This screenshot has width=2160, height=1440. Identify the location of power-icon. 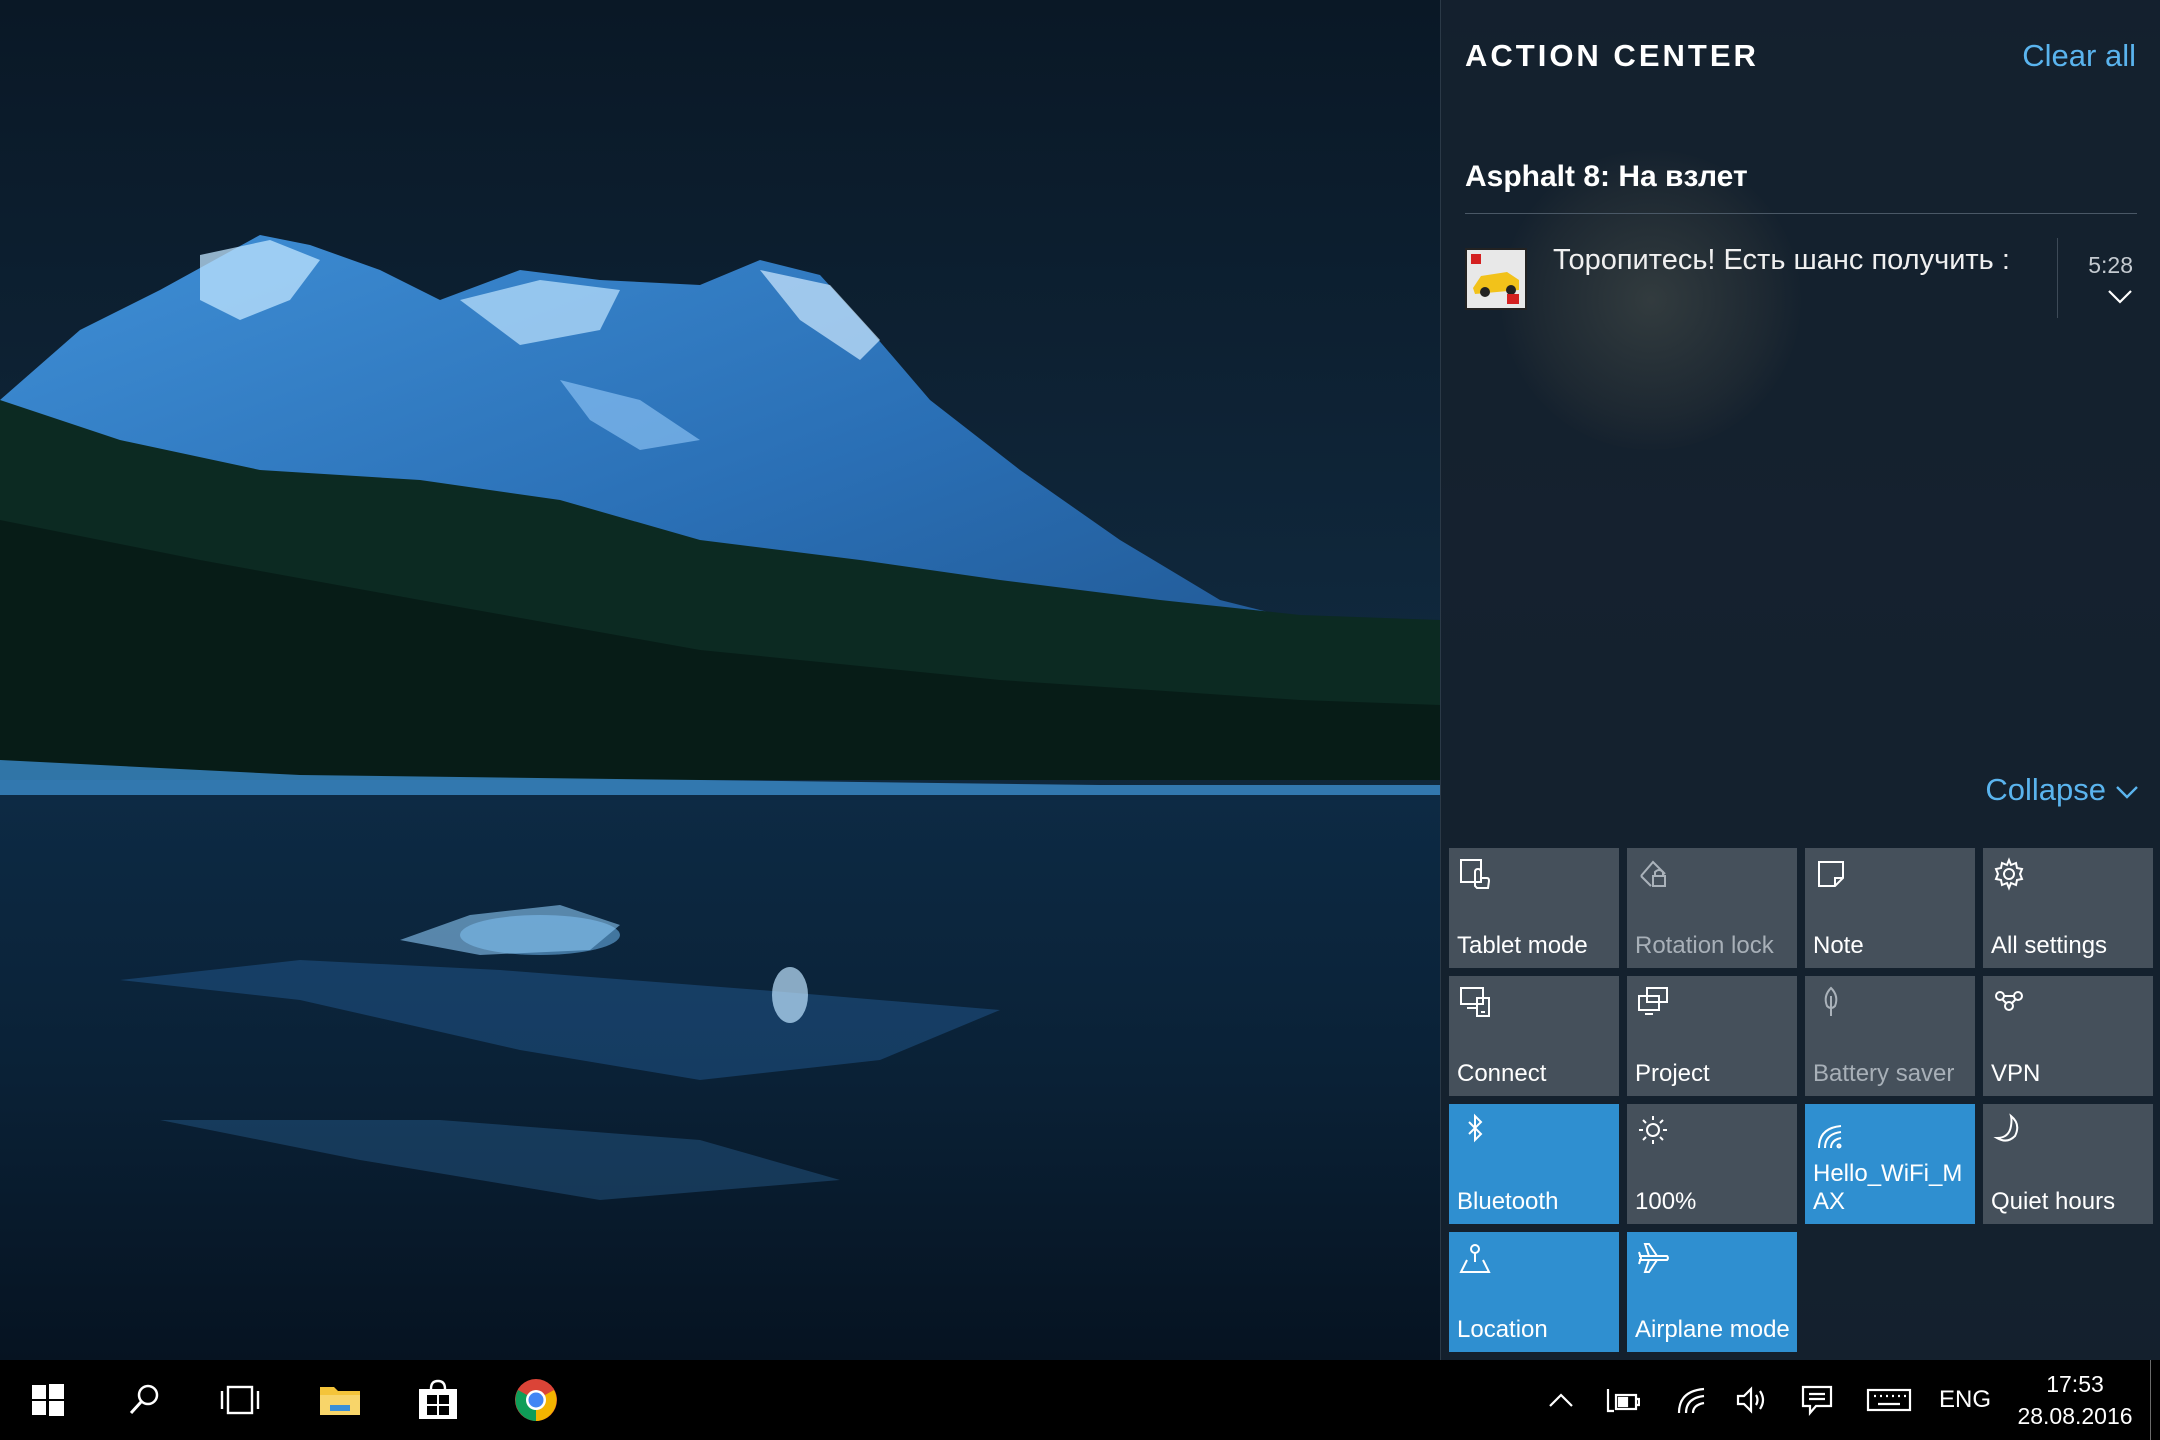
(1623, 1401).